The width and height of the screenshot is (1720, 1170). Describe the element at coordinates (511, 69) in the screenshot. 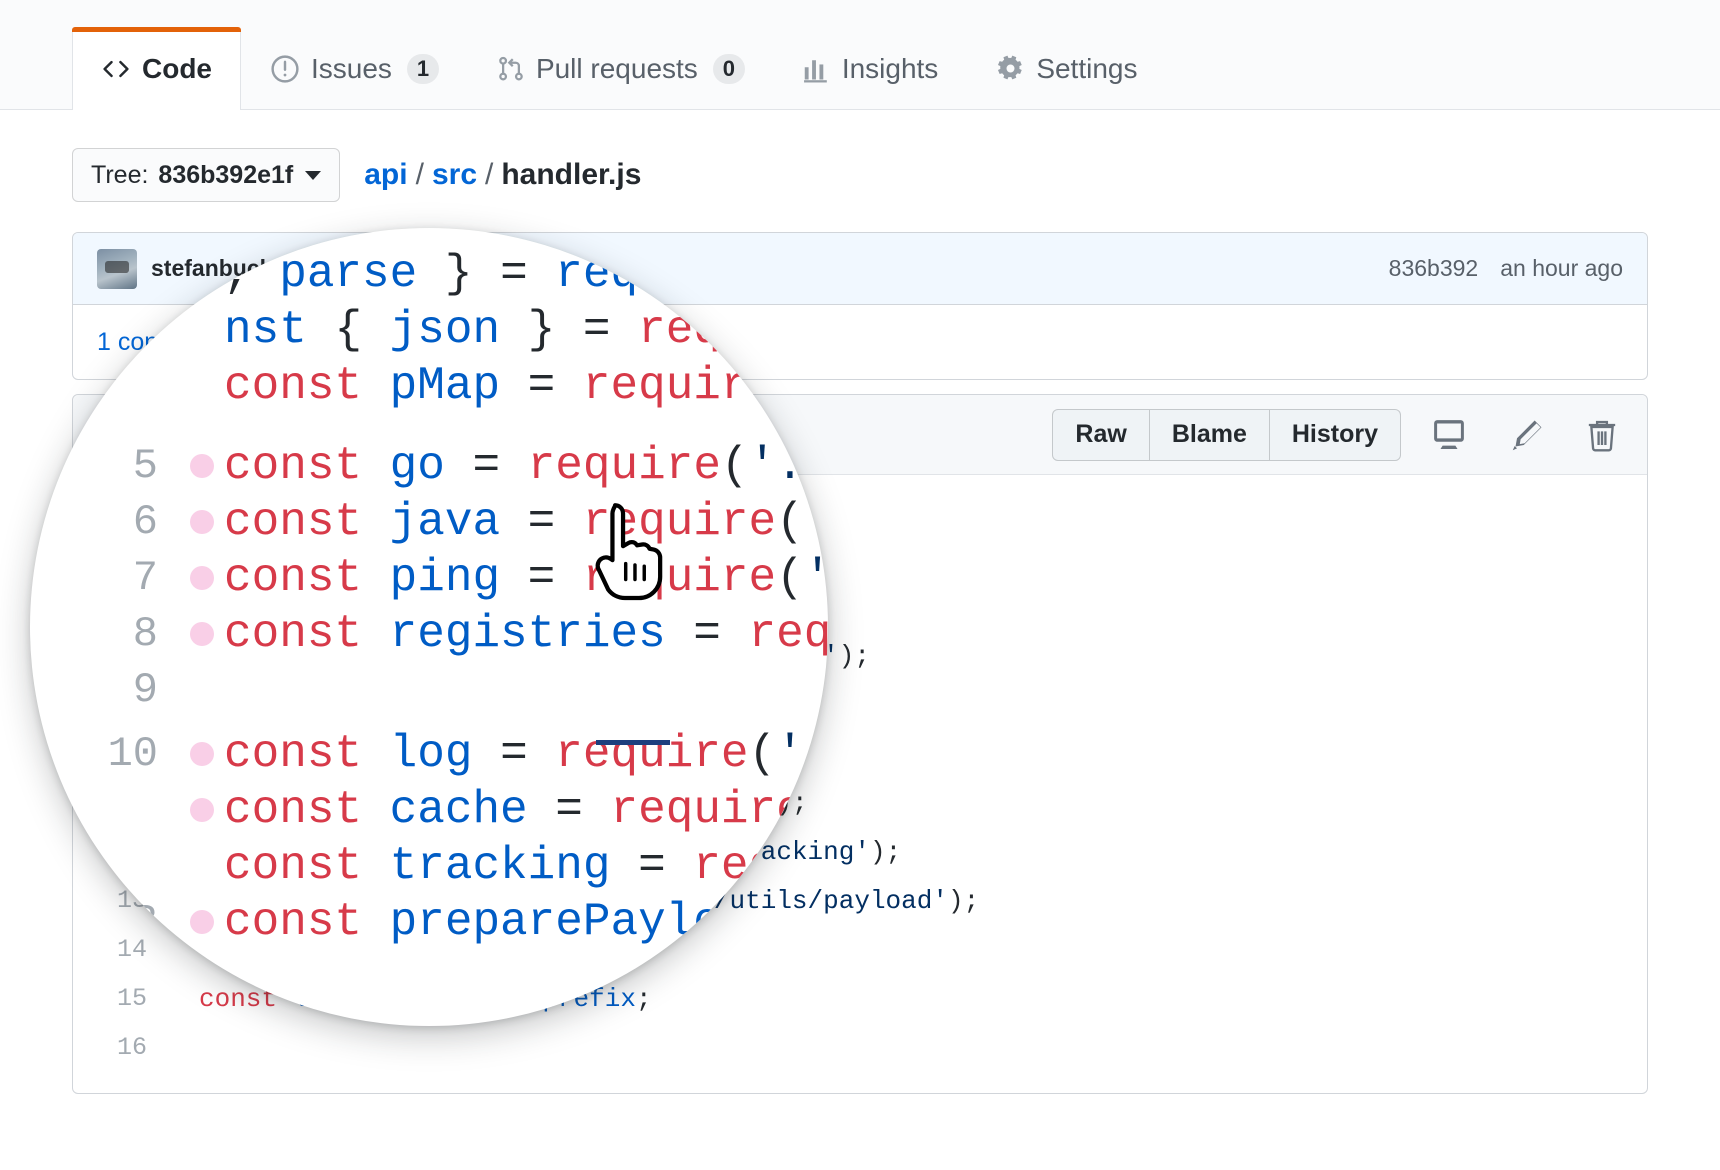

I see `git-pull-request-icon` at that location.